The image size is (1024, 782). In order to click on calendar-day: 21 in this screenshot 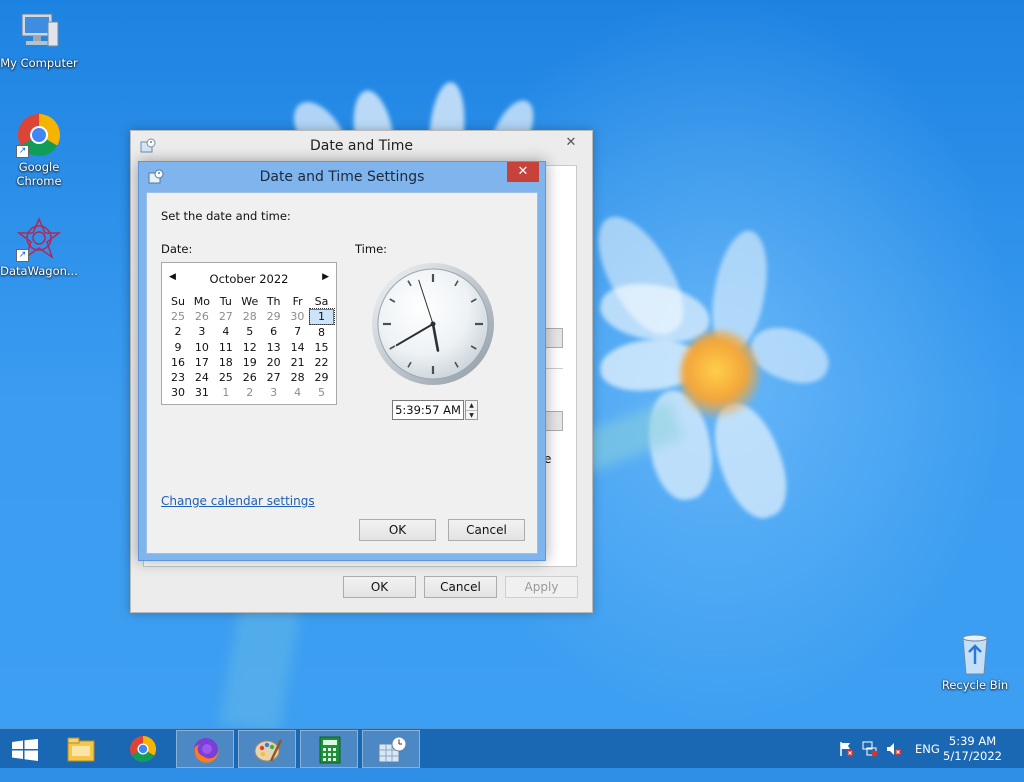, I will do `click(298, 362)`.